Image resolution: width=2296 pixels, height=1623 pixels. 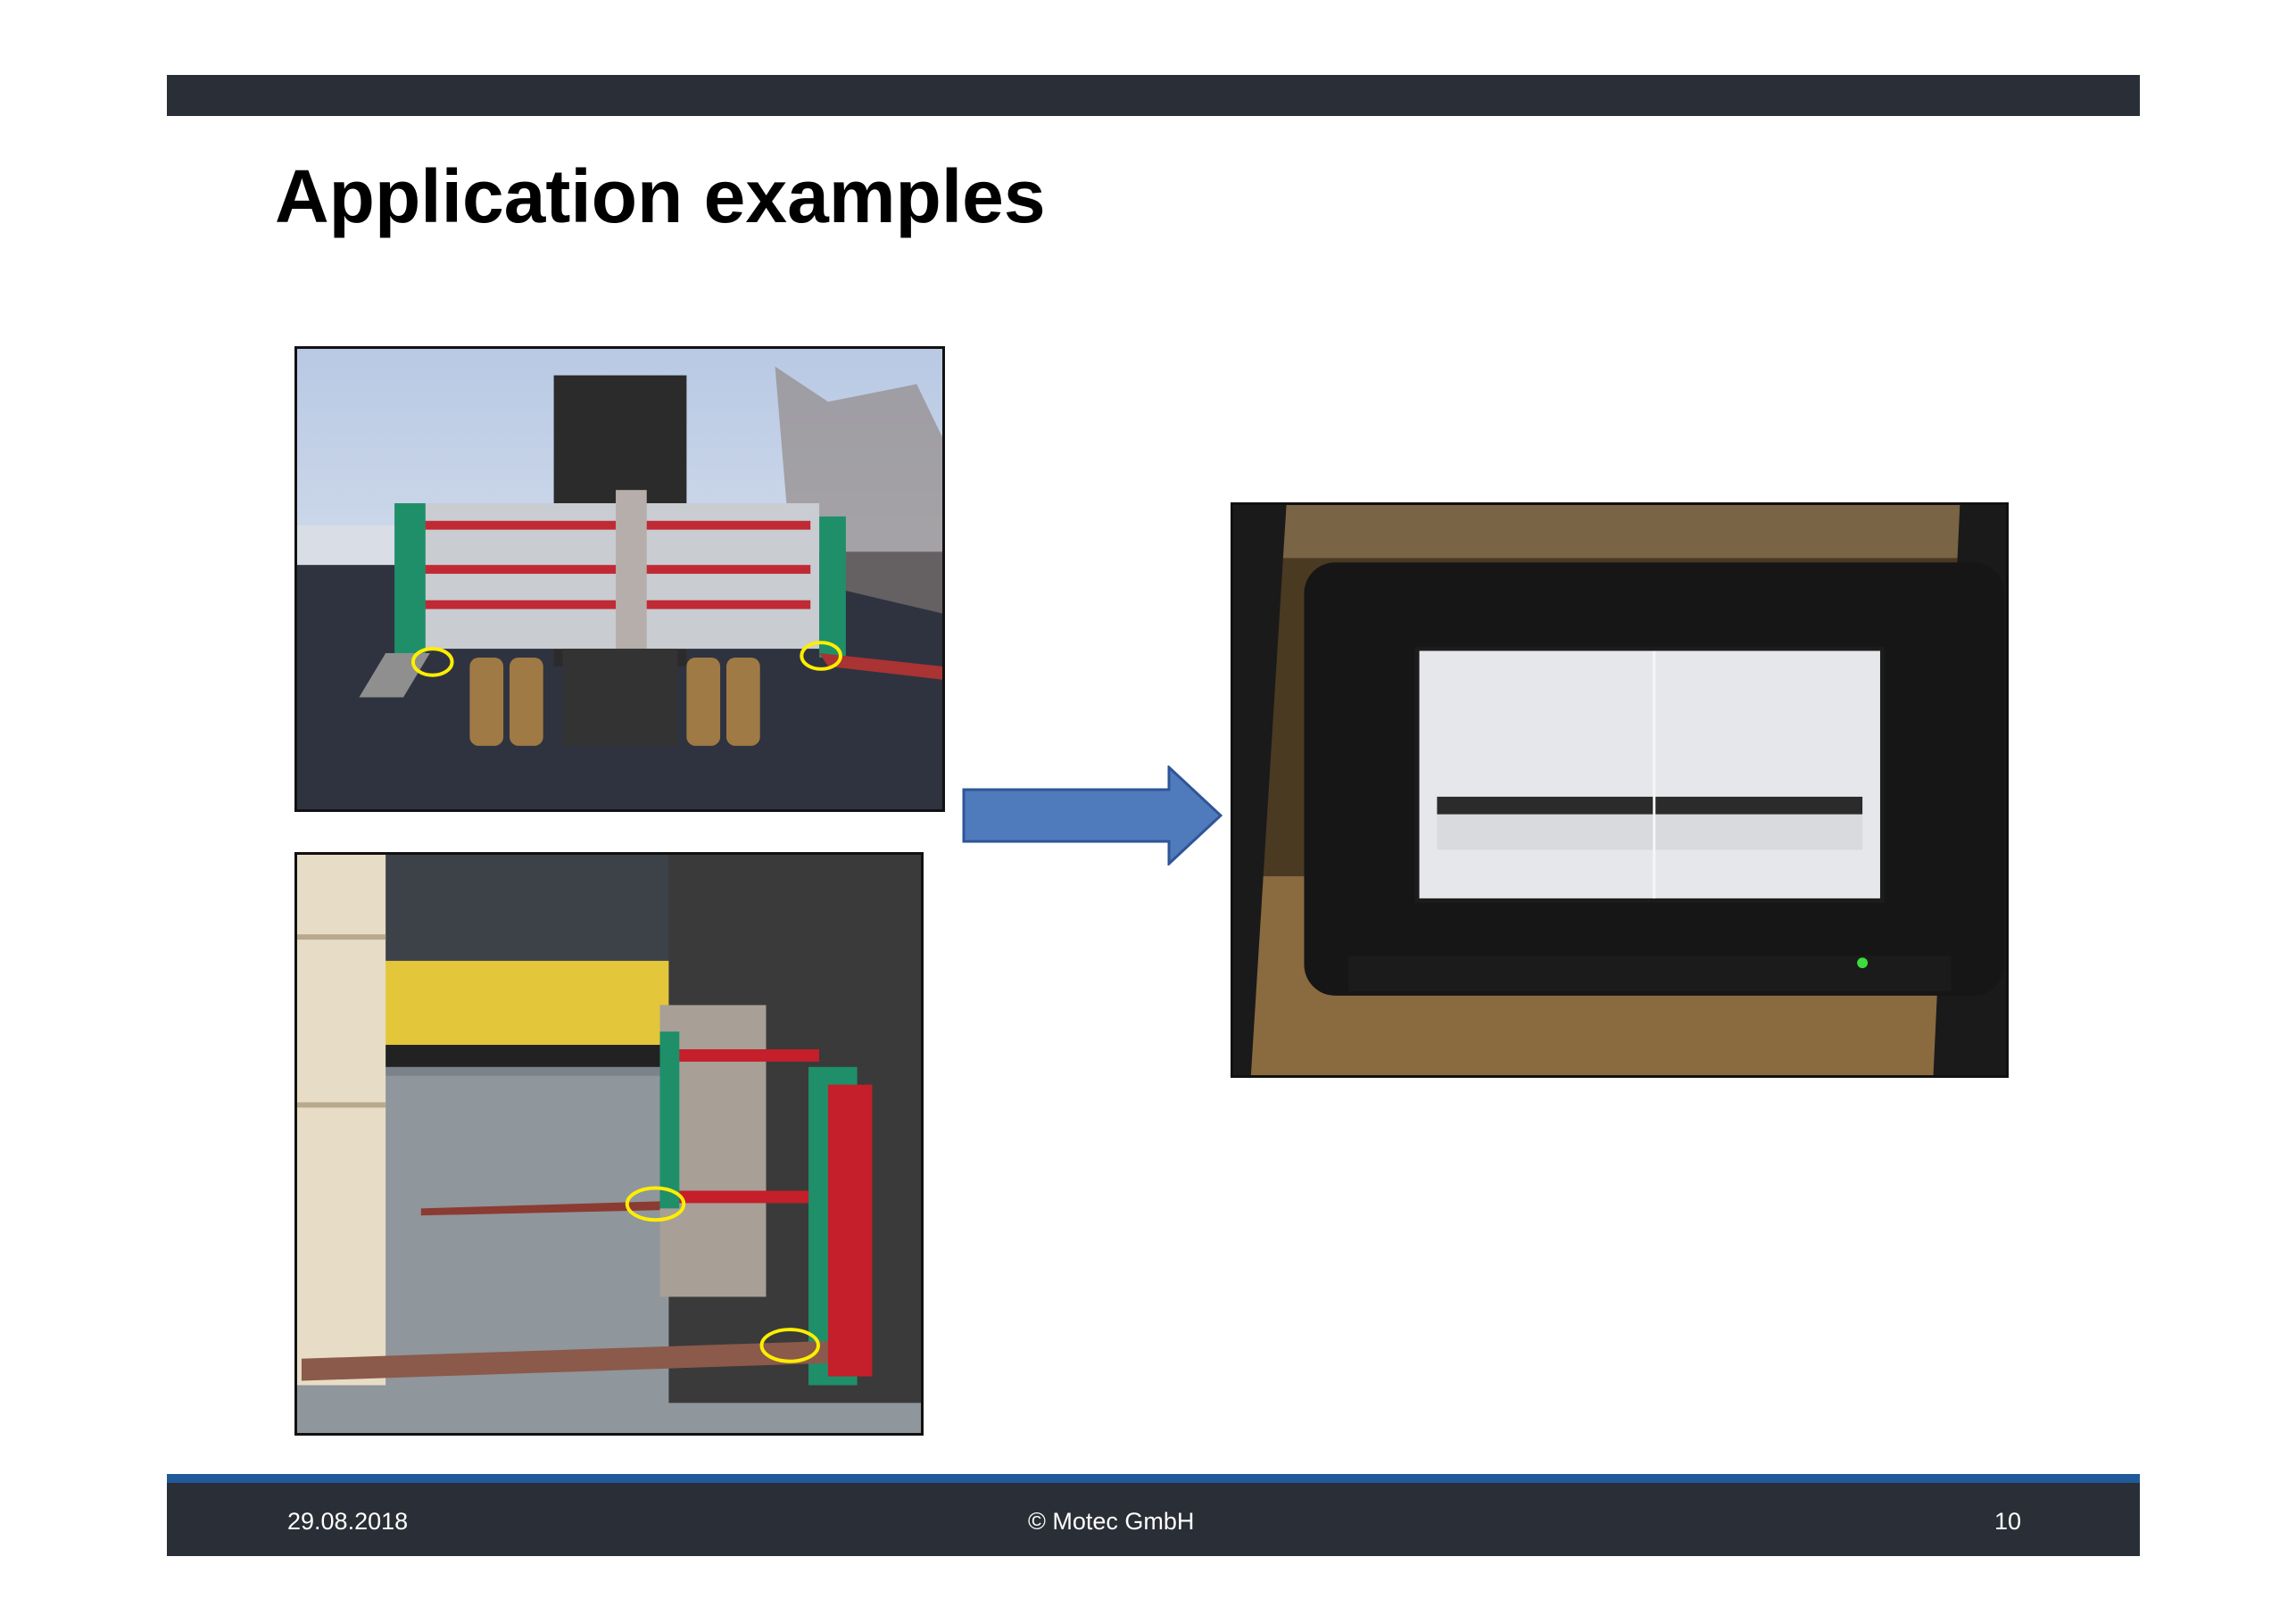 I want to click on footer-bar: 29.08.2018 © Motec GmbH 10, so click(x=1153, y=1519).